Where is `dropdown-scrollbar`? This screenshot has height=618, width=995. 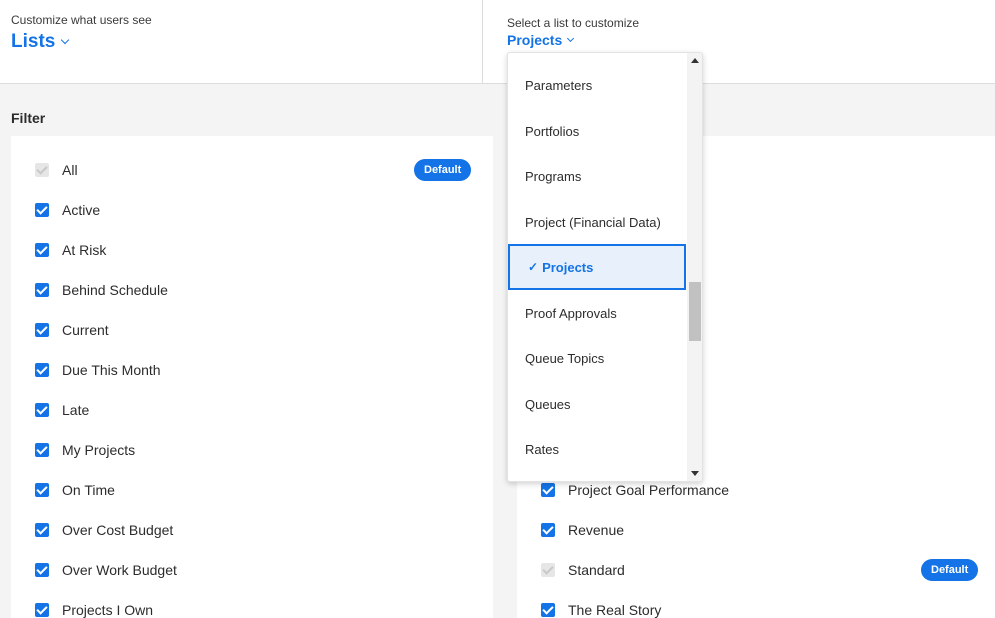 dropdown-scrollbar is located at coordinates (694, 267).